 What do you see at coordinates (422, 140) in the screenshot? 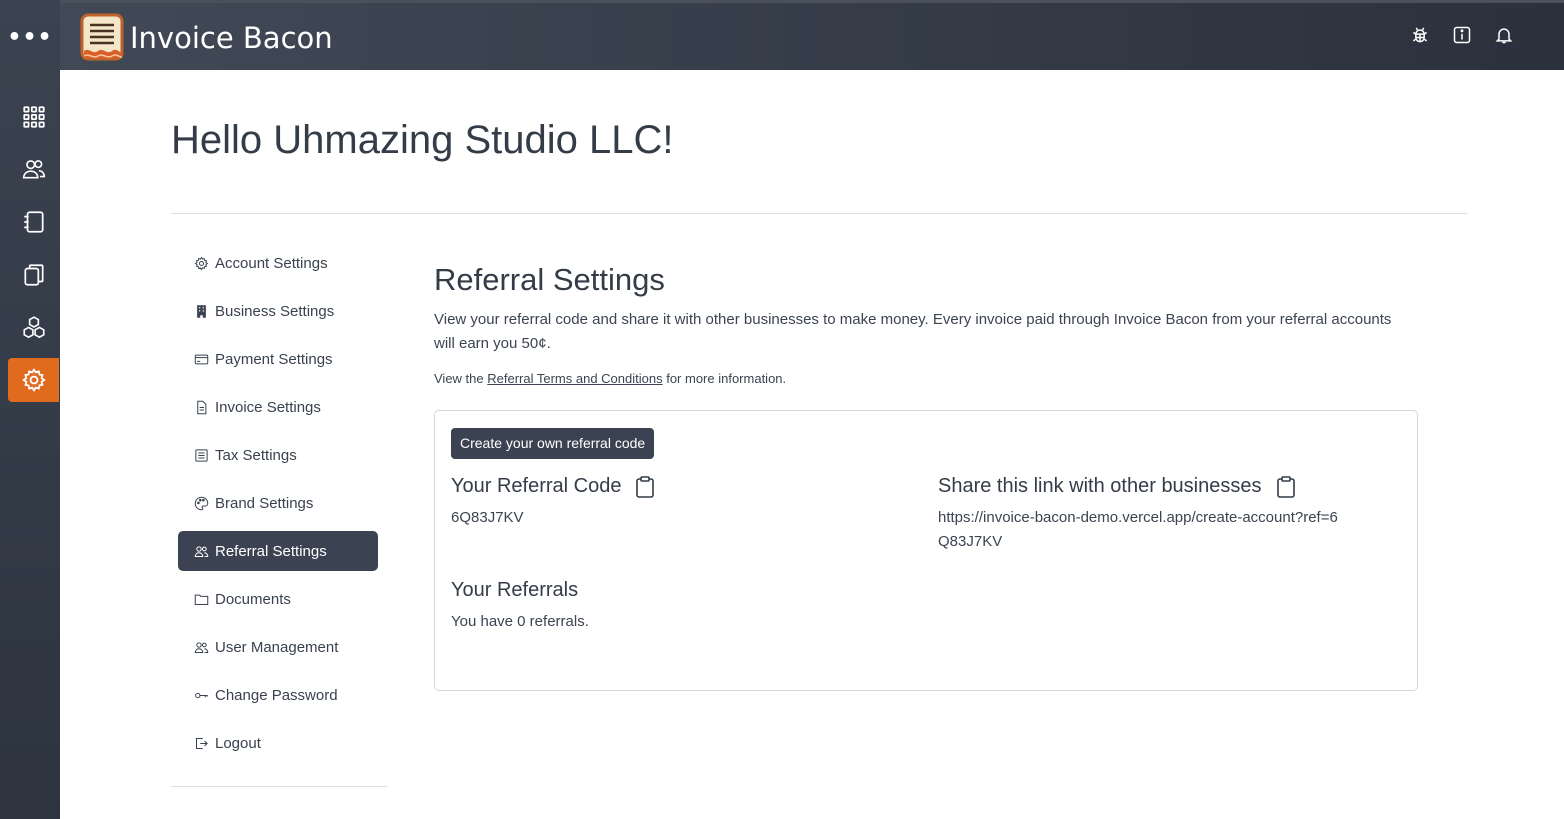
I see `page-greeting: Hello Uhmazing Studio LLC!` at bounding box center [422, 140].